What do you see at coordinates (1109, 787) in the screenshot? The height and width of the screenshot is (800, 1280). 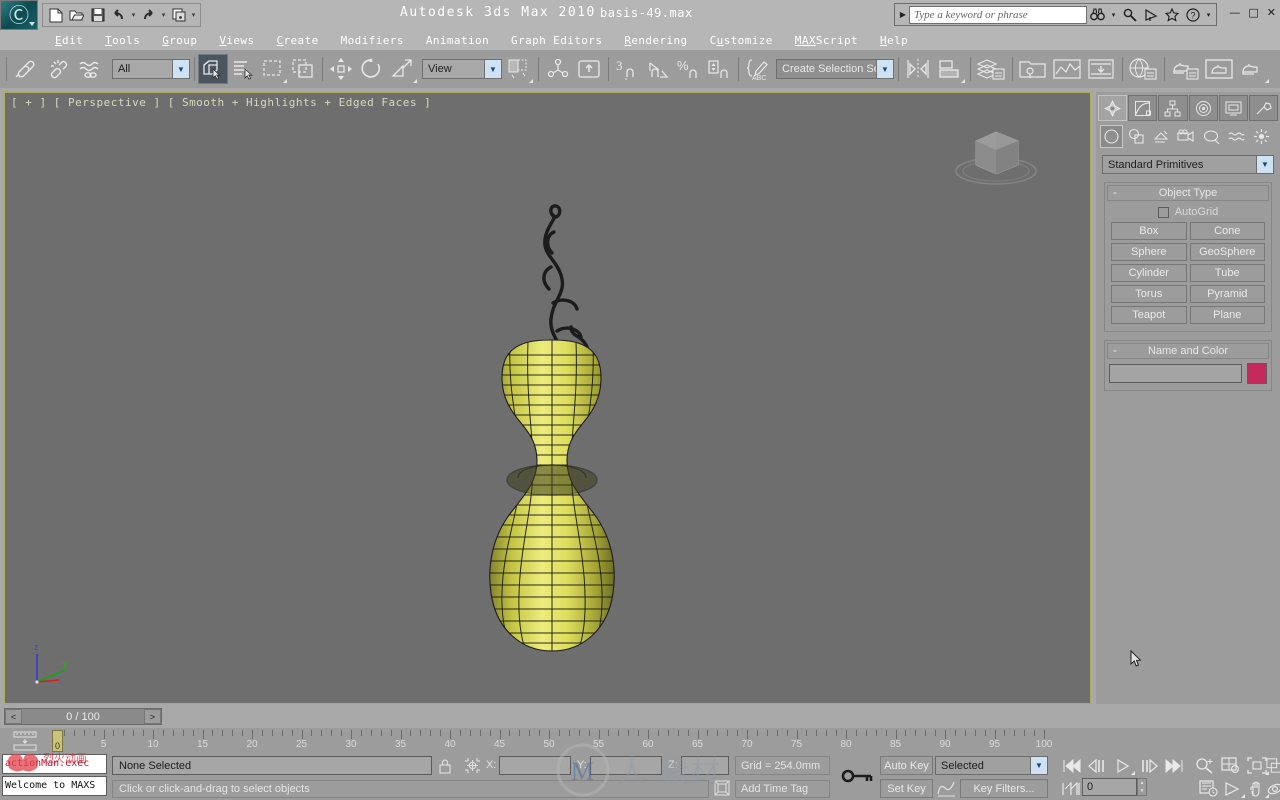 I see `current-frame-input: 0` at bounding box center [1109, 787].